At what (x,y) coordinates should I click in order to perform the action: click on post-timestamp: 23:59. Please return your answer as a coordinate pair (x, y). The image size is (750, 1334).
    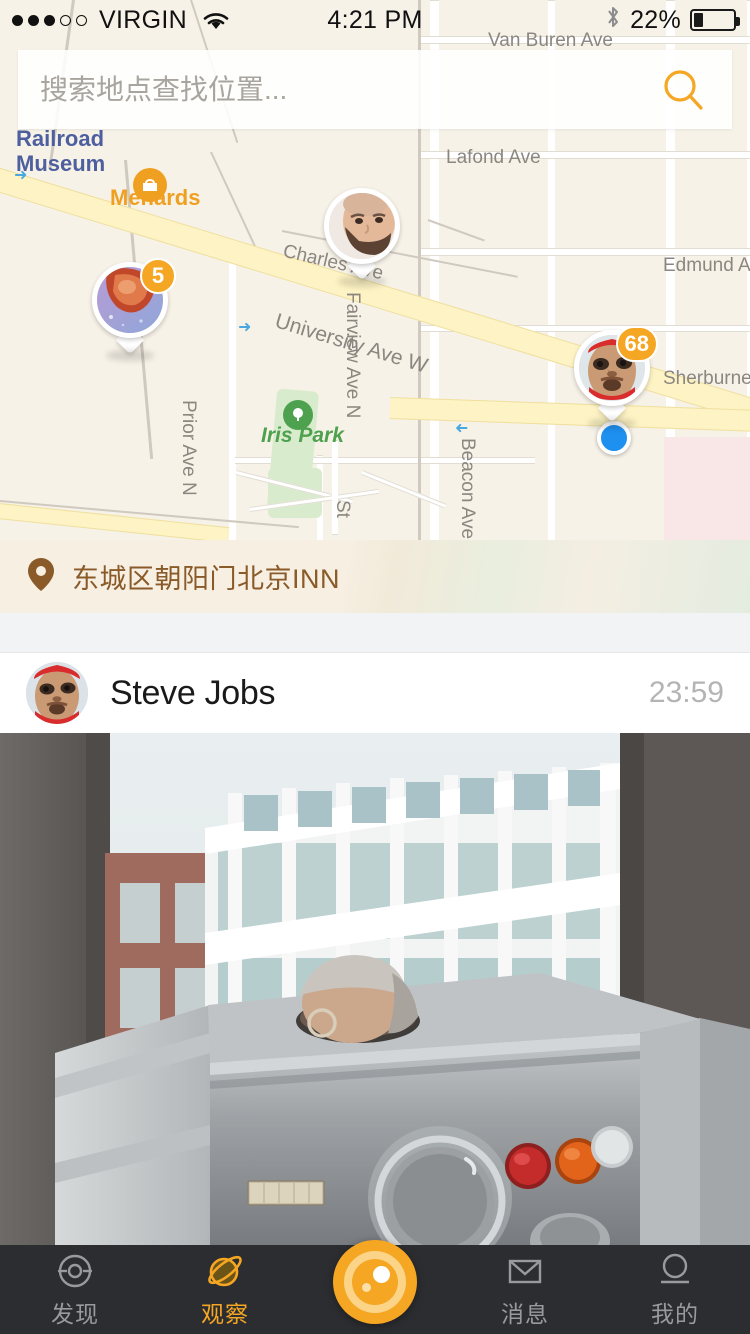
    Looking at the image, I should click on (686, 692).